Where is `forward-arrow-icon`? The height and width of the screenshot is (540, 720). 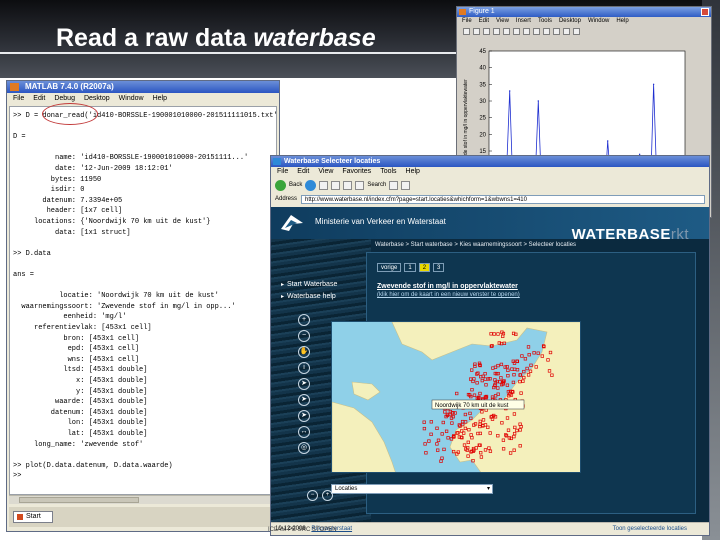
forward-arrow-icon is located at coordinates (311, 185).